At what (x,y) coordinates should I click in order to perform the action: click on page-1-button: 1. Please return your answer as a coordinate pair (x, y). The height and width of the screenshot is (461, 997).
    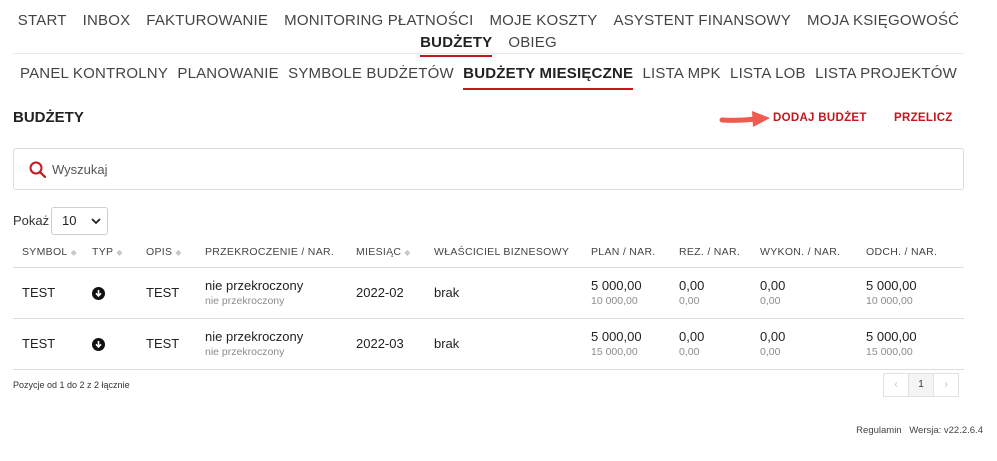
    Looking at the image, I should click on (921, 385).